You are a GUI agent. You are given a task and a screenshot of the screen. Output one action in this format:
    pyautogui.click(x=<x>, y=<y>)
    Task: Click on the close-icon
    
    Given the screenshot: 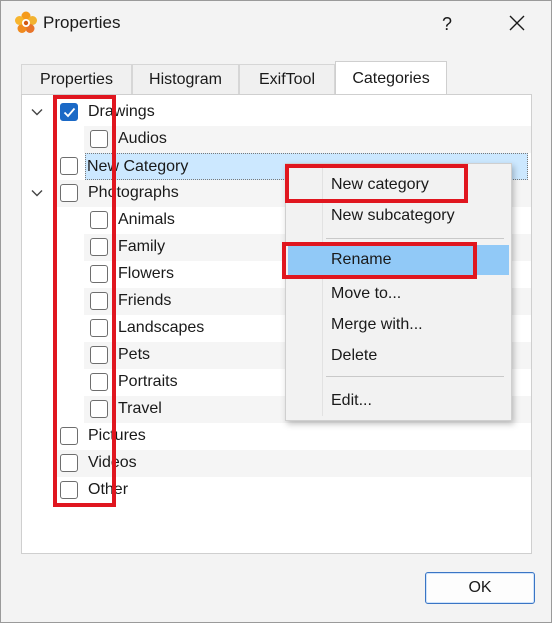 What is the action you would take?
    pyautogui.click(x=517, y=23)
    